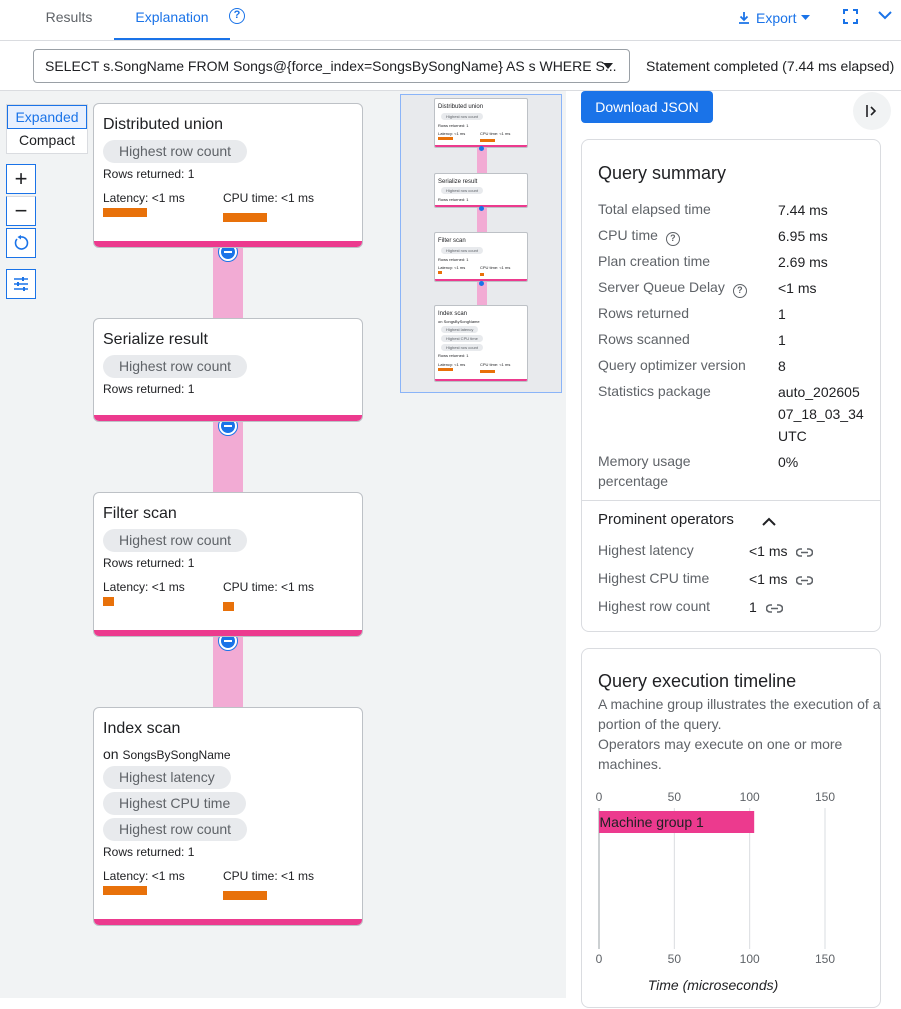 Image resolution: width=901 pixels, height=1009 pixels. Describe the element at coordinates (461, 321) in the screenshot. I see `minimap-index-target: SongsBySongName` at that location.